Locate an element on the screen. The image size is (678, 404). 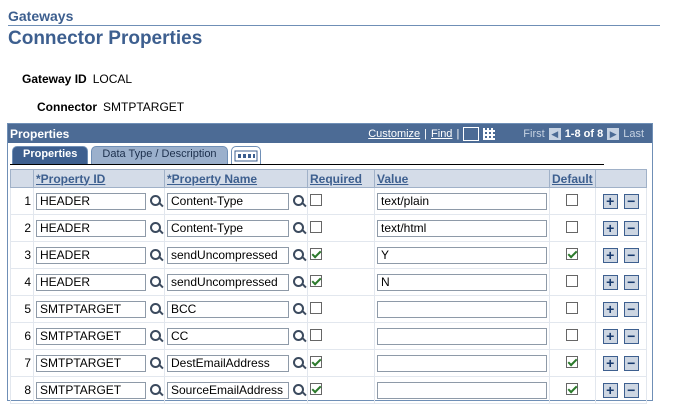
row-number: 4 is located at coordinates (22, 282).